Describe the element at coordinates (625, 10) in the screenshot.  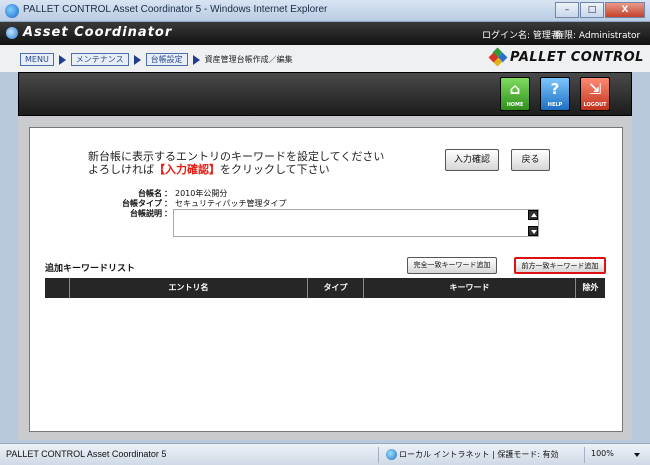
I see `close-button: X` at that location.